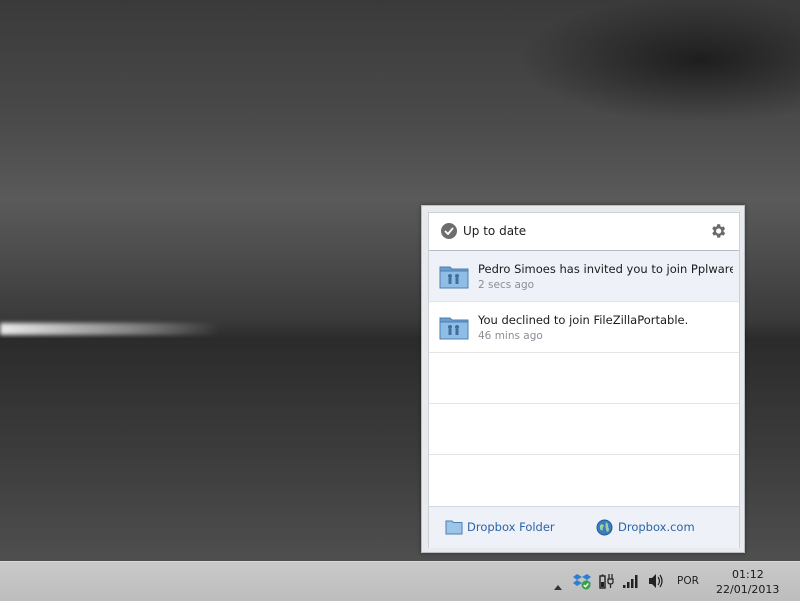  Describe the element at coordinates (511, 527) in the screenshot. I see `dropbox-folder-label: Dropbox Folder` at that location.